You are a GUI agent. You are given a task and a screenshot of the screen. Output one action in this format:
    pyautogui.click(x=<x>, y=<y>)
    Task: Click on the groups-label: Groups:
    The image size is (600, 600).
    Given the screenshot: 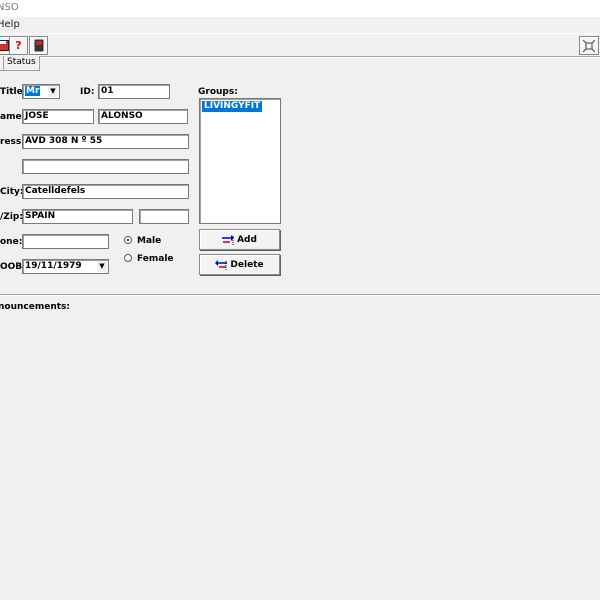 What is the action you would take?
    pyautogui.click(x=218, y=92)
    